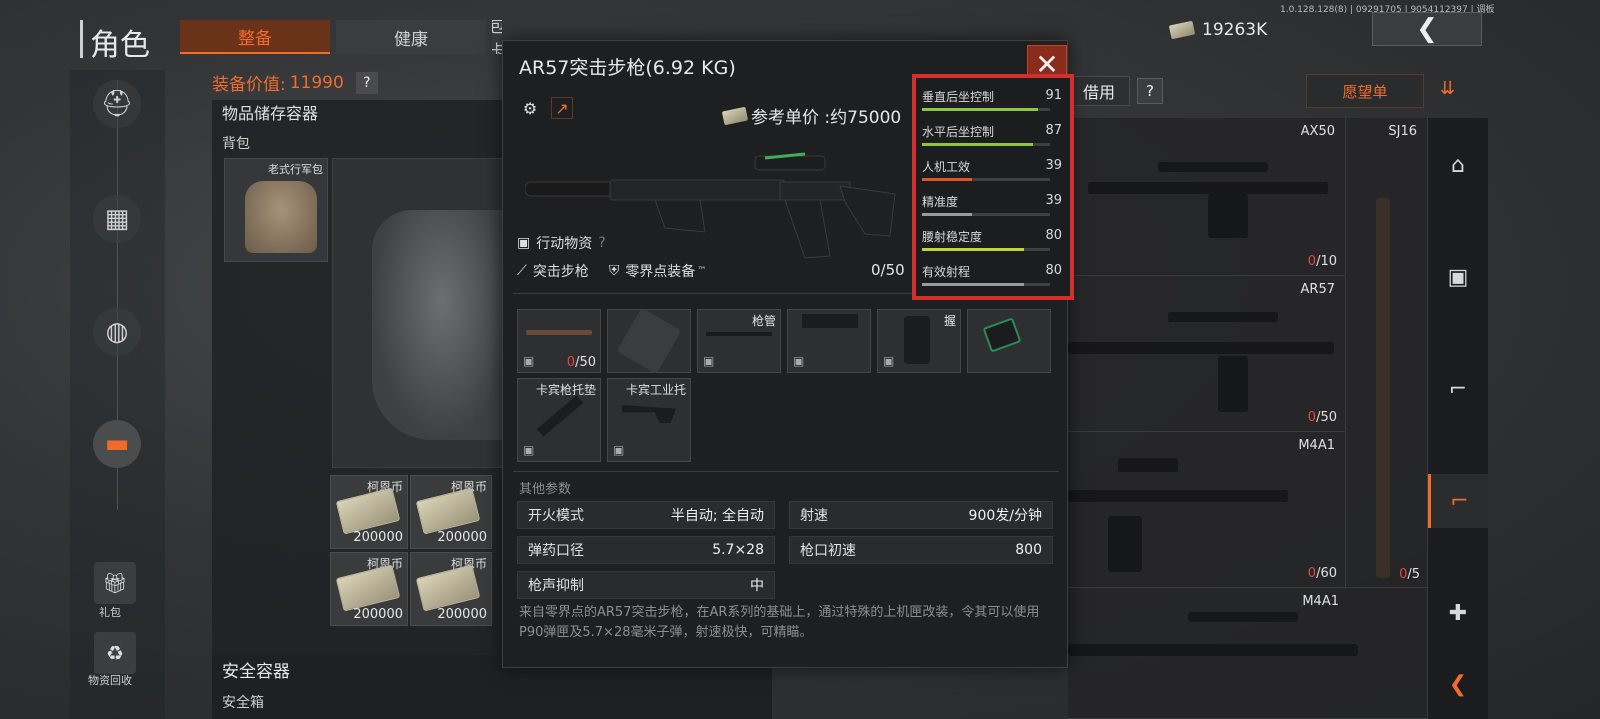 The height and width of the screenshot is (719, 1600). What do you see at coordinates (366, 82) in the screenshot?
I see `equip-value-help: ?` at bounding box center [366, 82].